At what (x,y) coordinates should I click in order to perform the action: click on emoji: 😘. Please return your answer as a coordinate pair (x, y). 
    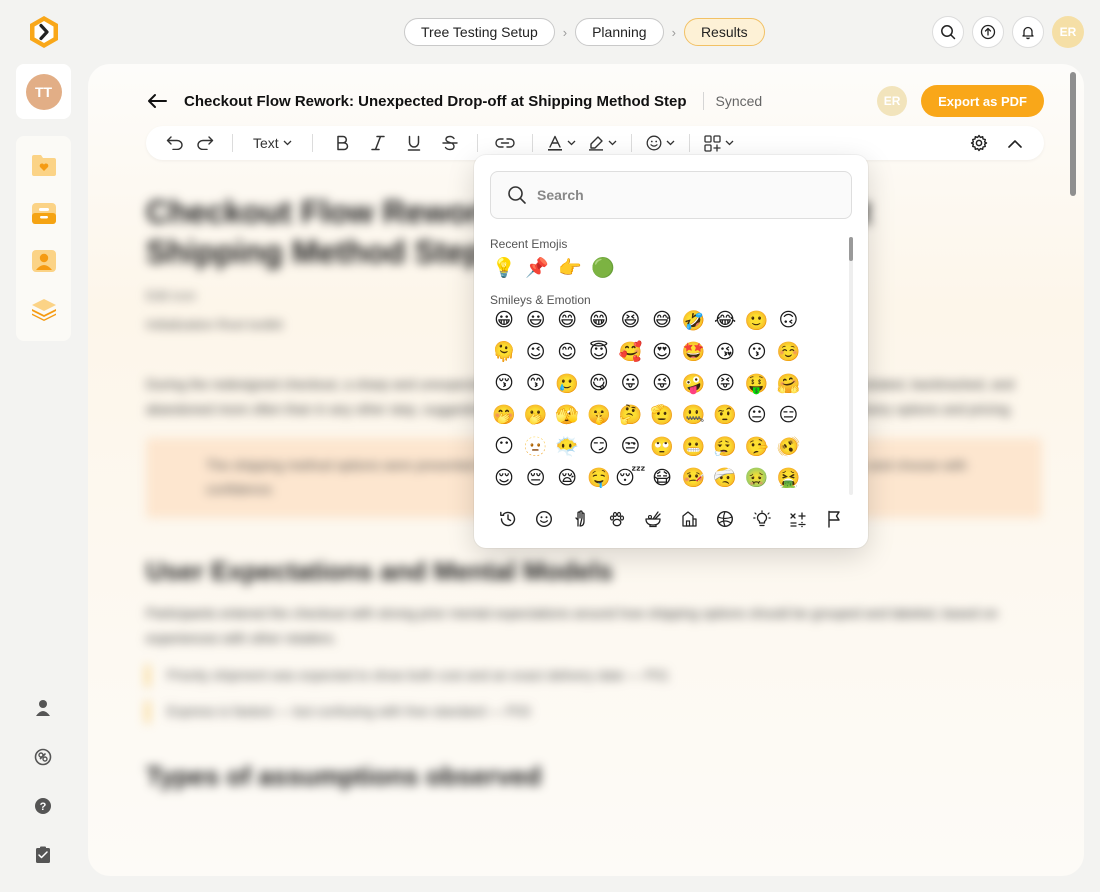
    Looking at the image, I should click on (725, 352).